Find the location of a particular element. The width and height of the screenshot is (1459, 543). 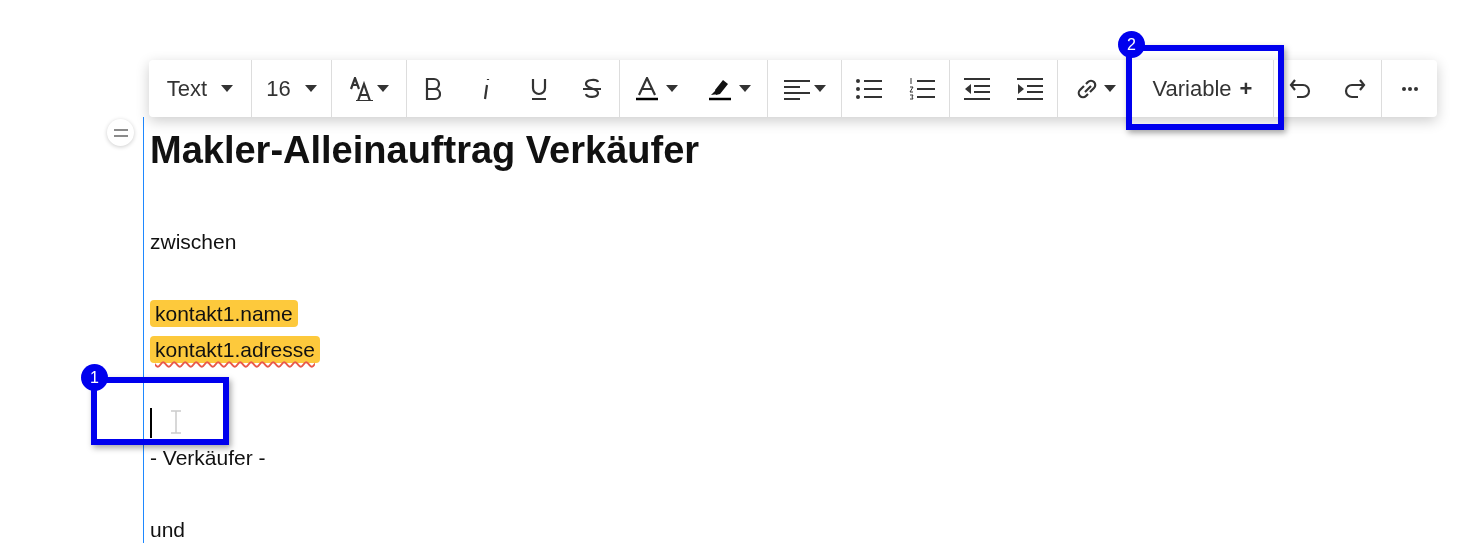

ibeam-cursor-icon is located at coordinates (176, 421).